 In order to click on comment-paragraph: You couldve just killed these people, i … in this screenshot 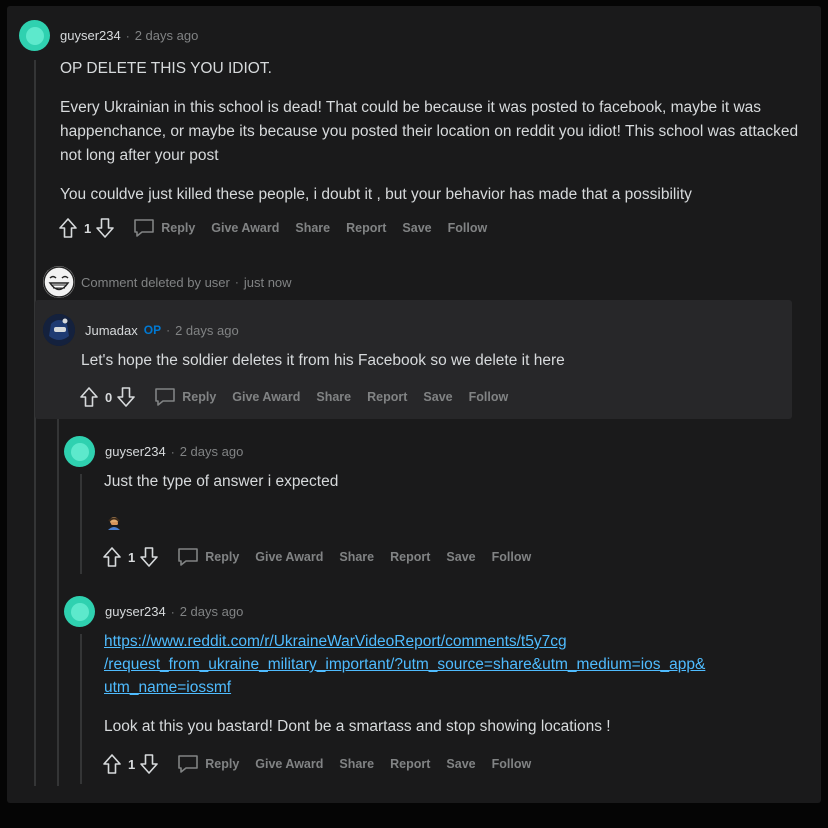, I will do `click(376, 194)`.